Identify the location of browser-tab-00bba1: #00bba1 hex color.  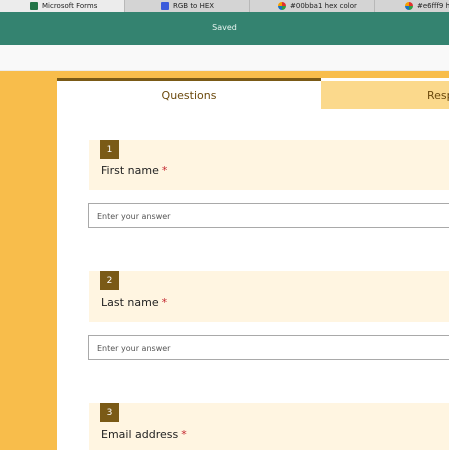
(312, 6).